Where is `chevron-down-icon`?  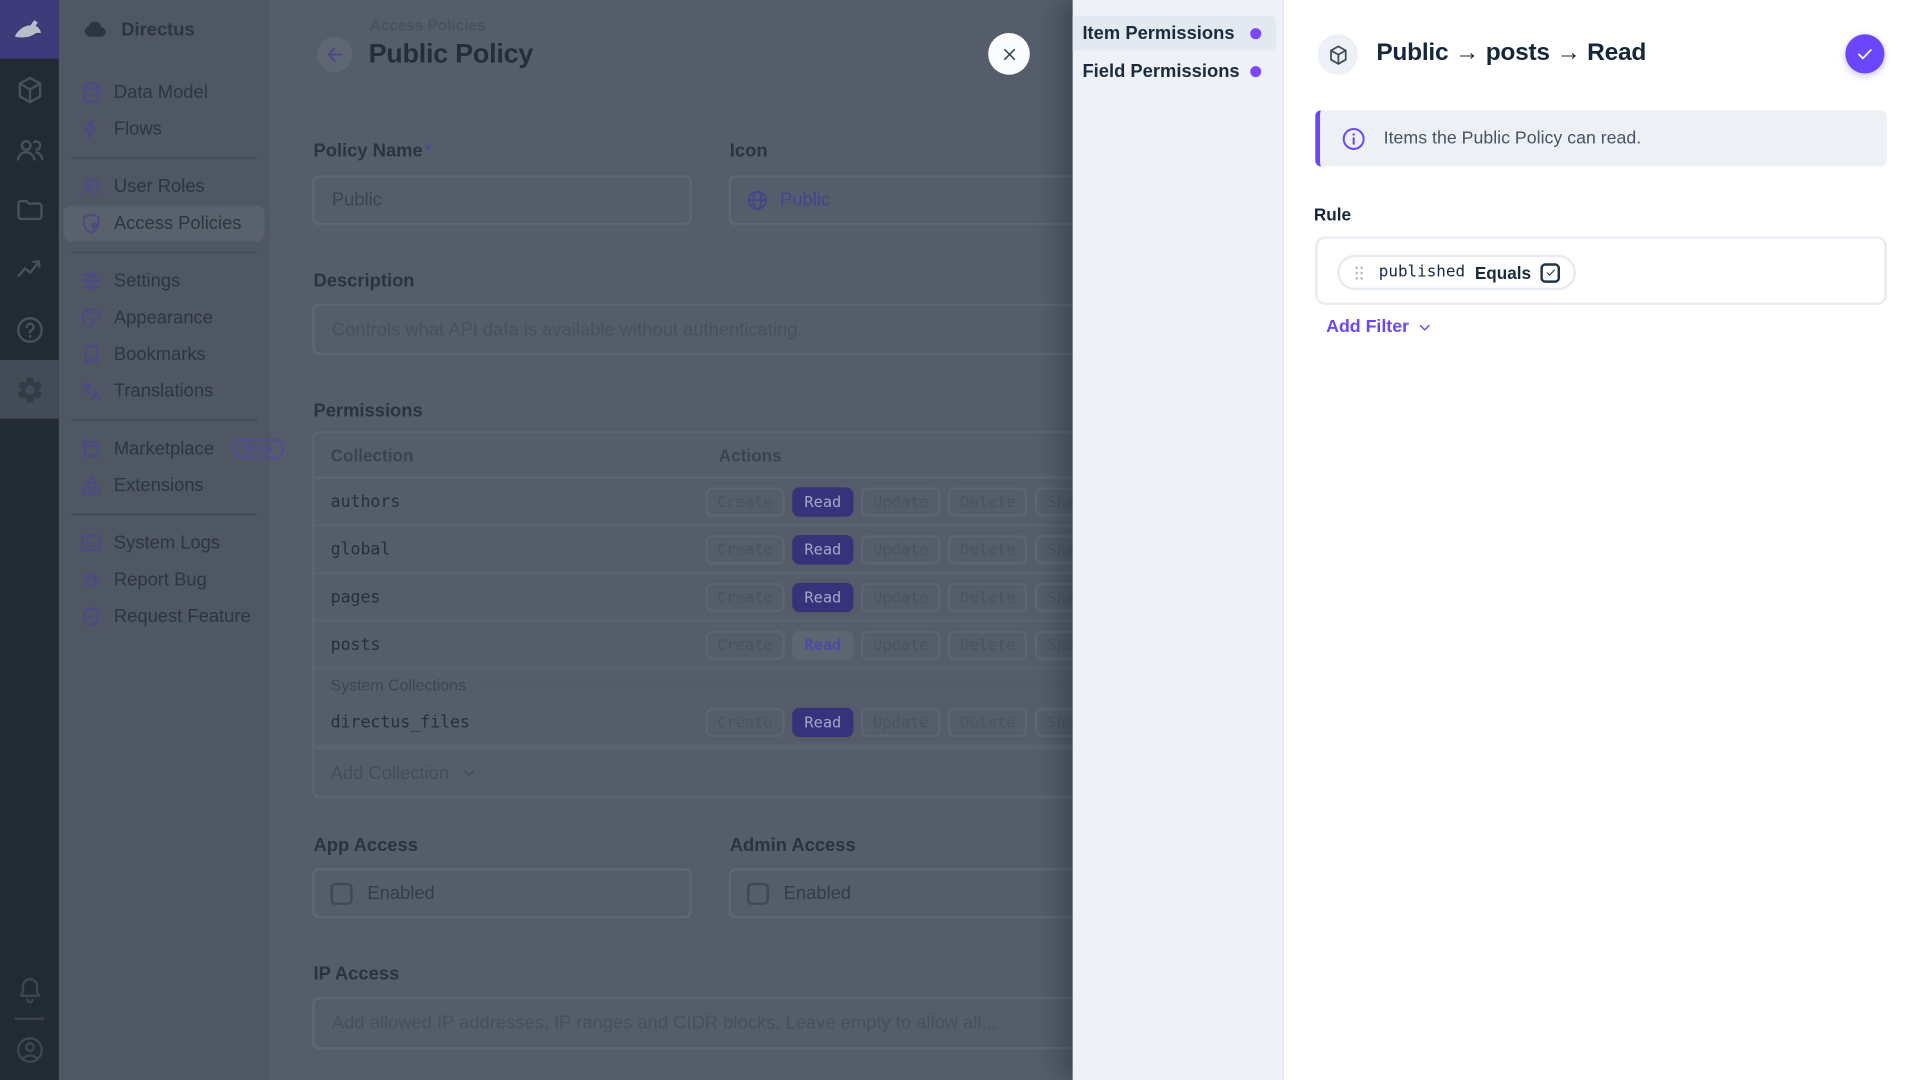
chevron-down-icon is located at coordinates (469, 773).